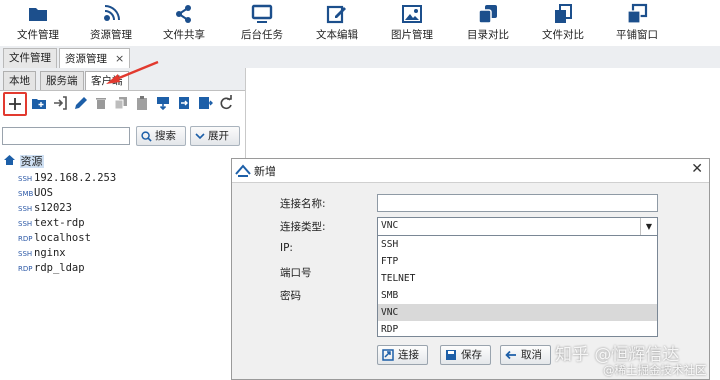 This screenshot has width=720, height=380. I want to click on cancel-button: 取消, so click(525, 355).